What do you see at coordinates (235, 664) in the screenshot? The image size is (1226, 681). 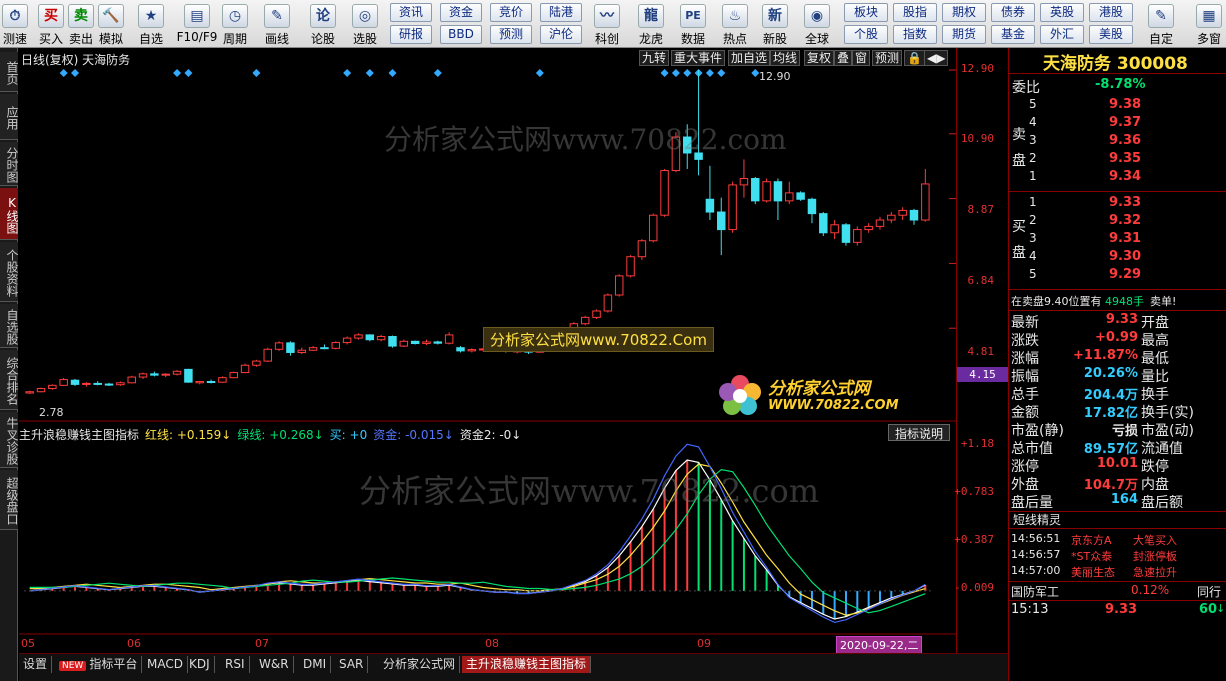 I see `bottom-tab-4: RSI` at bounding box center [235, 664].